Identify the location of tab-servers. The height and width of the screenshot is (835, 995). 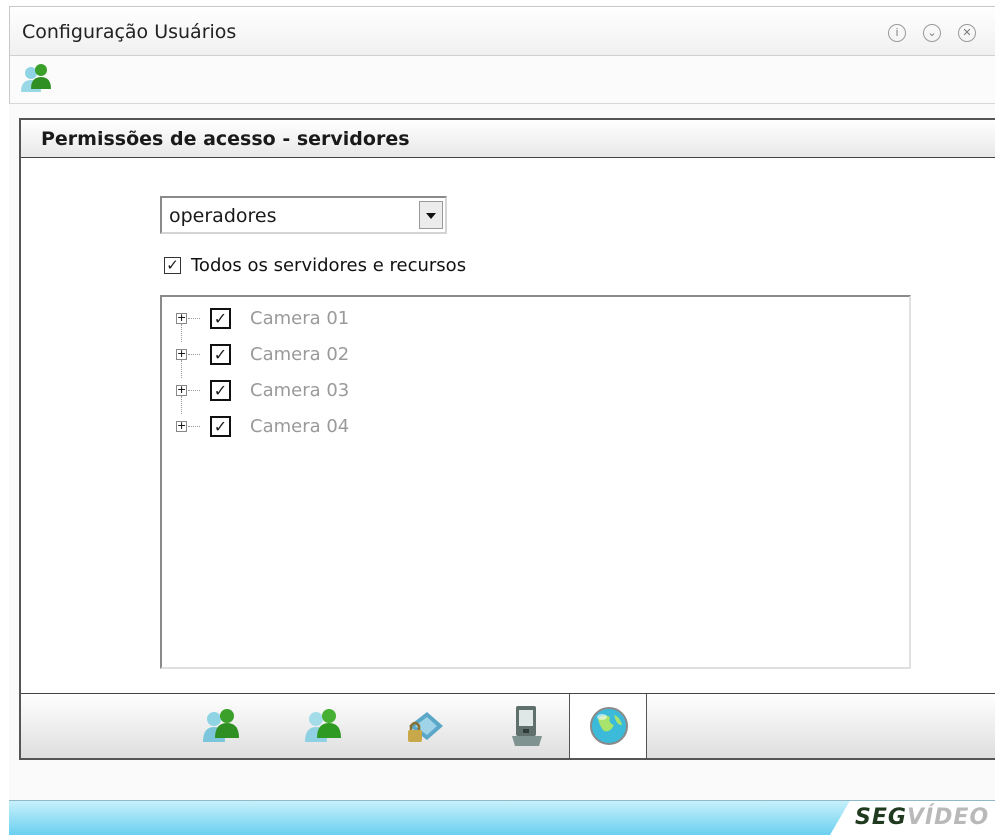
(608, 726).